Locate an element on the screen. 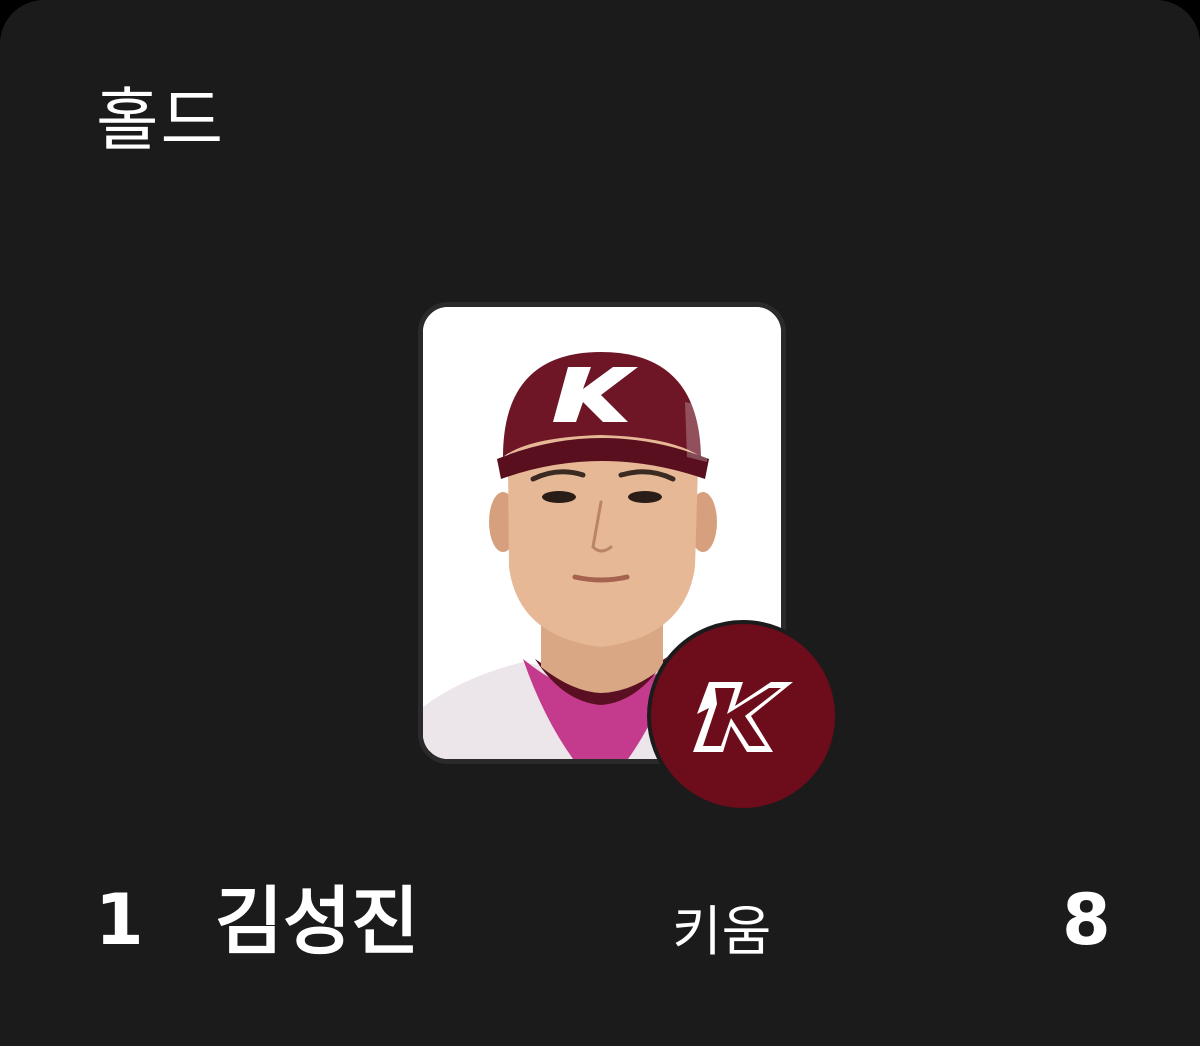 The height and width of the screenshot is (1046, 1200). team-name: 키움 is located at coordinates (722, 931).